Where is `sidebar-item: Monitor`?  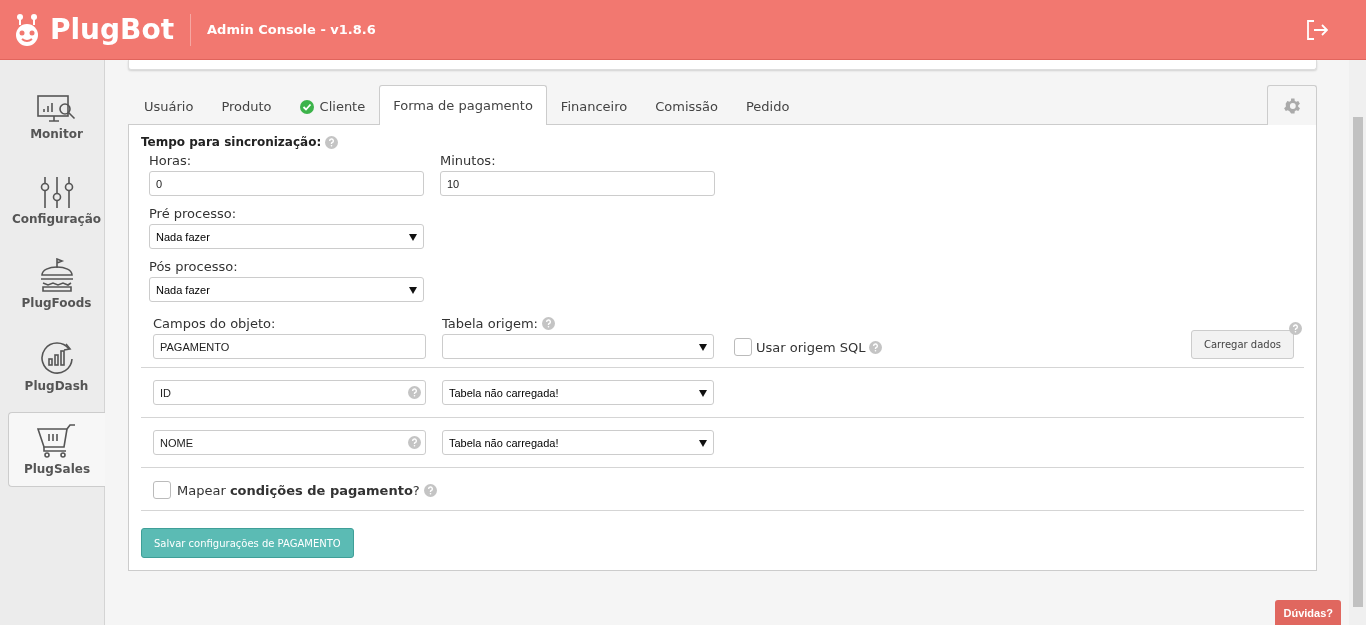 sidebar-item: Monitor is located at coordinates (56, 117).